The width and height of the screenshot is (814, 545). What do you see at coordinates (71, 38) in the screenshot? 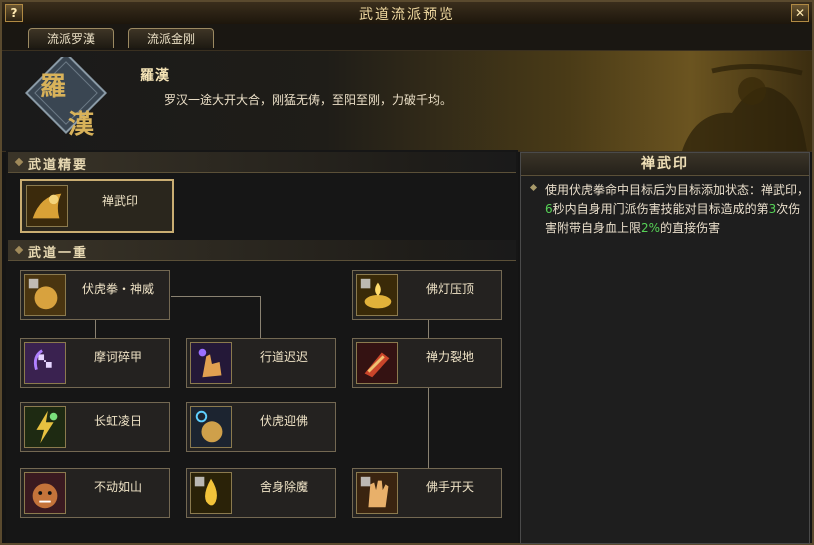
I see `tab-luohan: 流派罗漢` at bounding box center [71, 38].